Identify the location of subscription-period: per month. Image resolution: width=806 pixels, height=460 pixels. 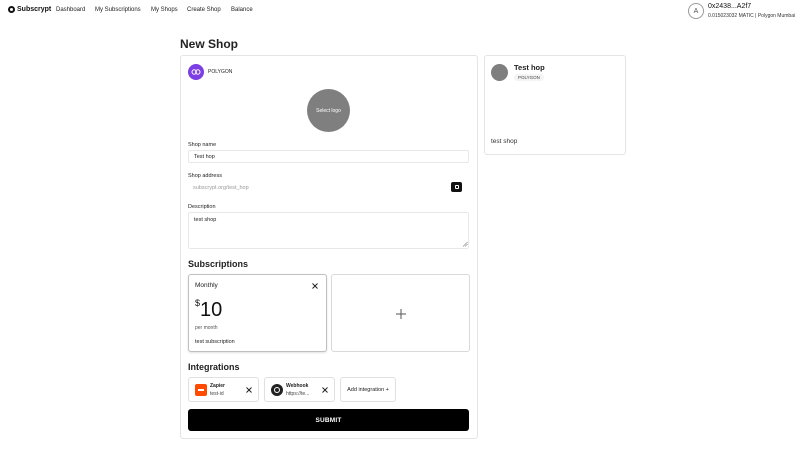
(206, 328).